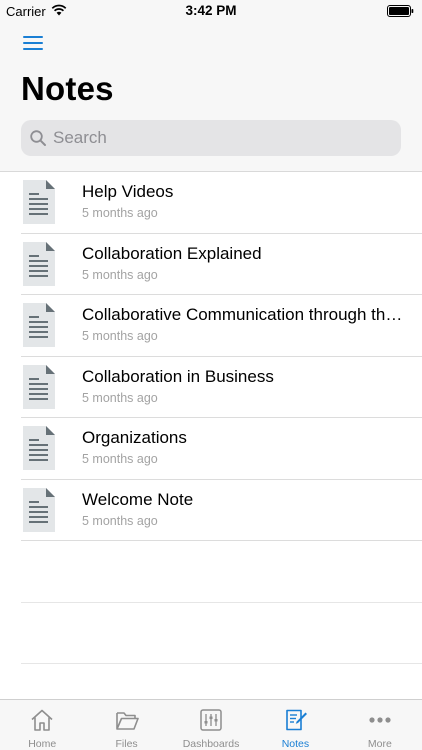  What do you see at coordinates (128, 191) in the screenshot?
I see `note-title: Help Videos` at bounding box center [128, 191].